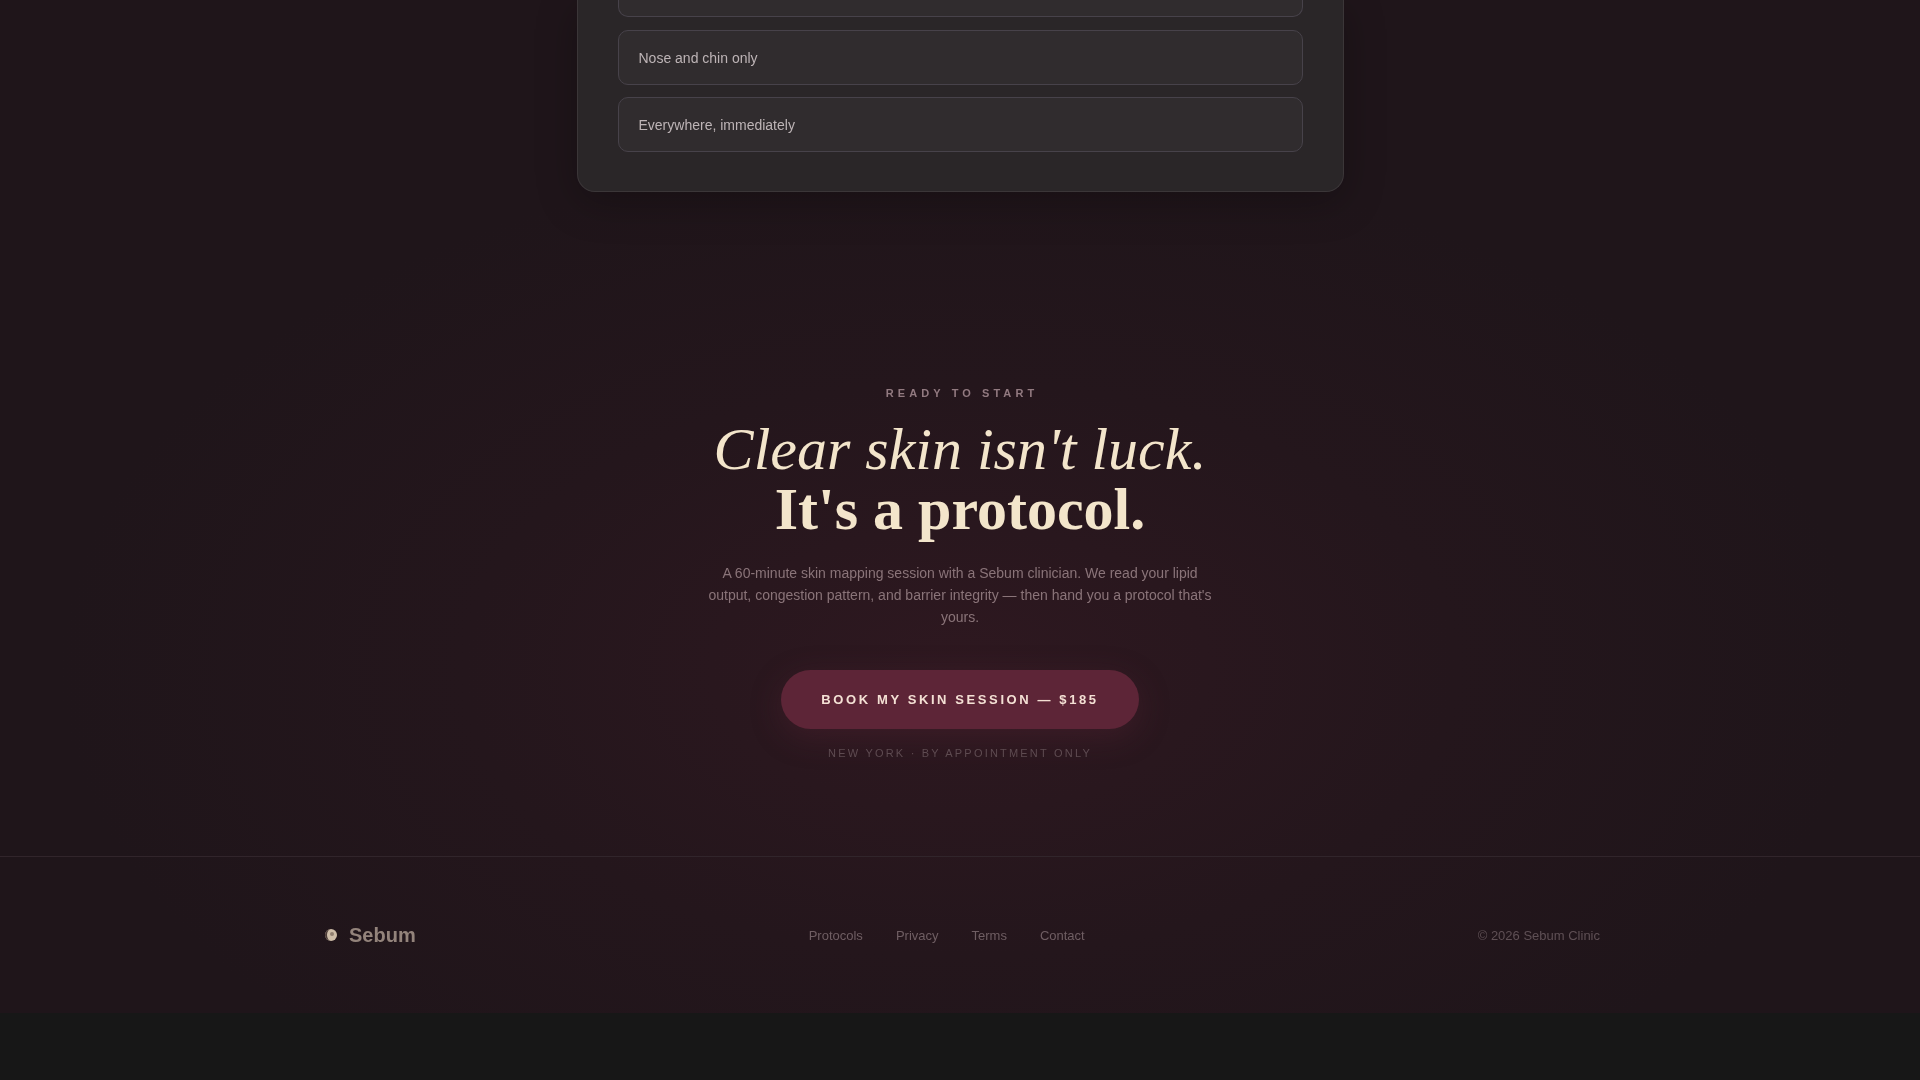 The width and height of the screenshot is (1920, 1080). What do you see at coordinates (917, 935) in the screenshot?
I see `footer-link: Privacy` at bounding box center [917, 935].